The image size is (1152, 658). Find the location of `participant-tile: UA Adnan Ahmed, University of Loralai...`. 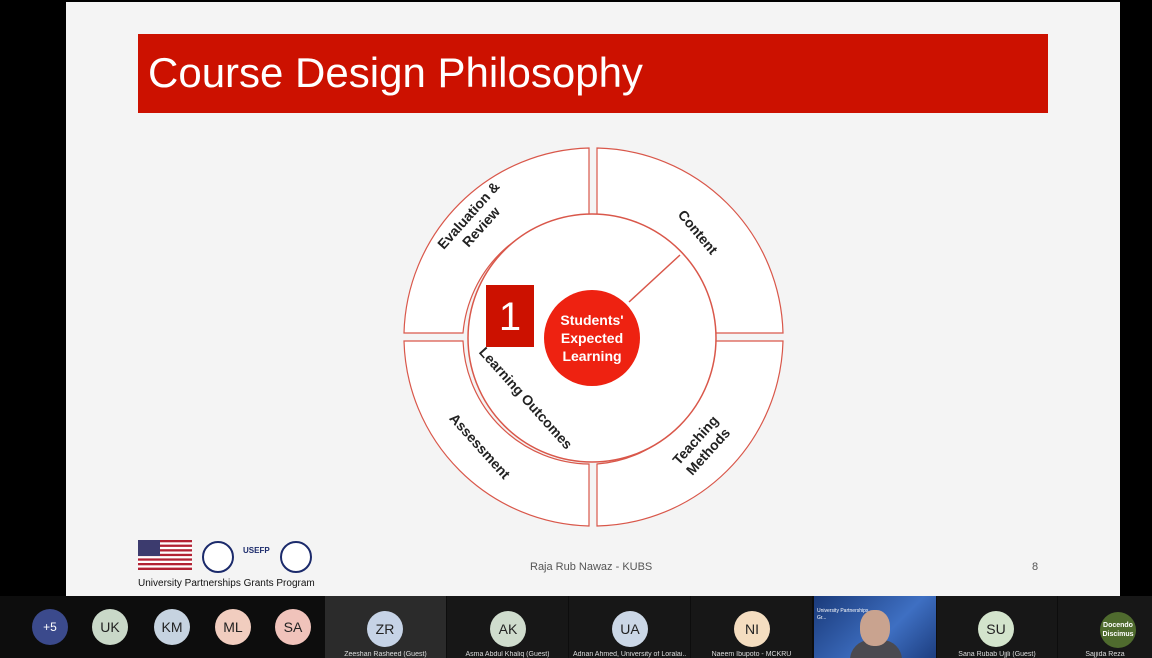

participant-tile: UA Adnan Ahmed, University of Loralai... is located at coordinates (629, 627).